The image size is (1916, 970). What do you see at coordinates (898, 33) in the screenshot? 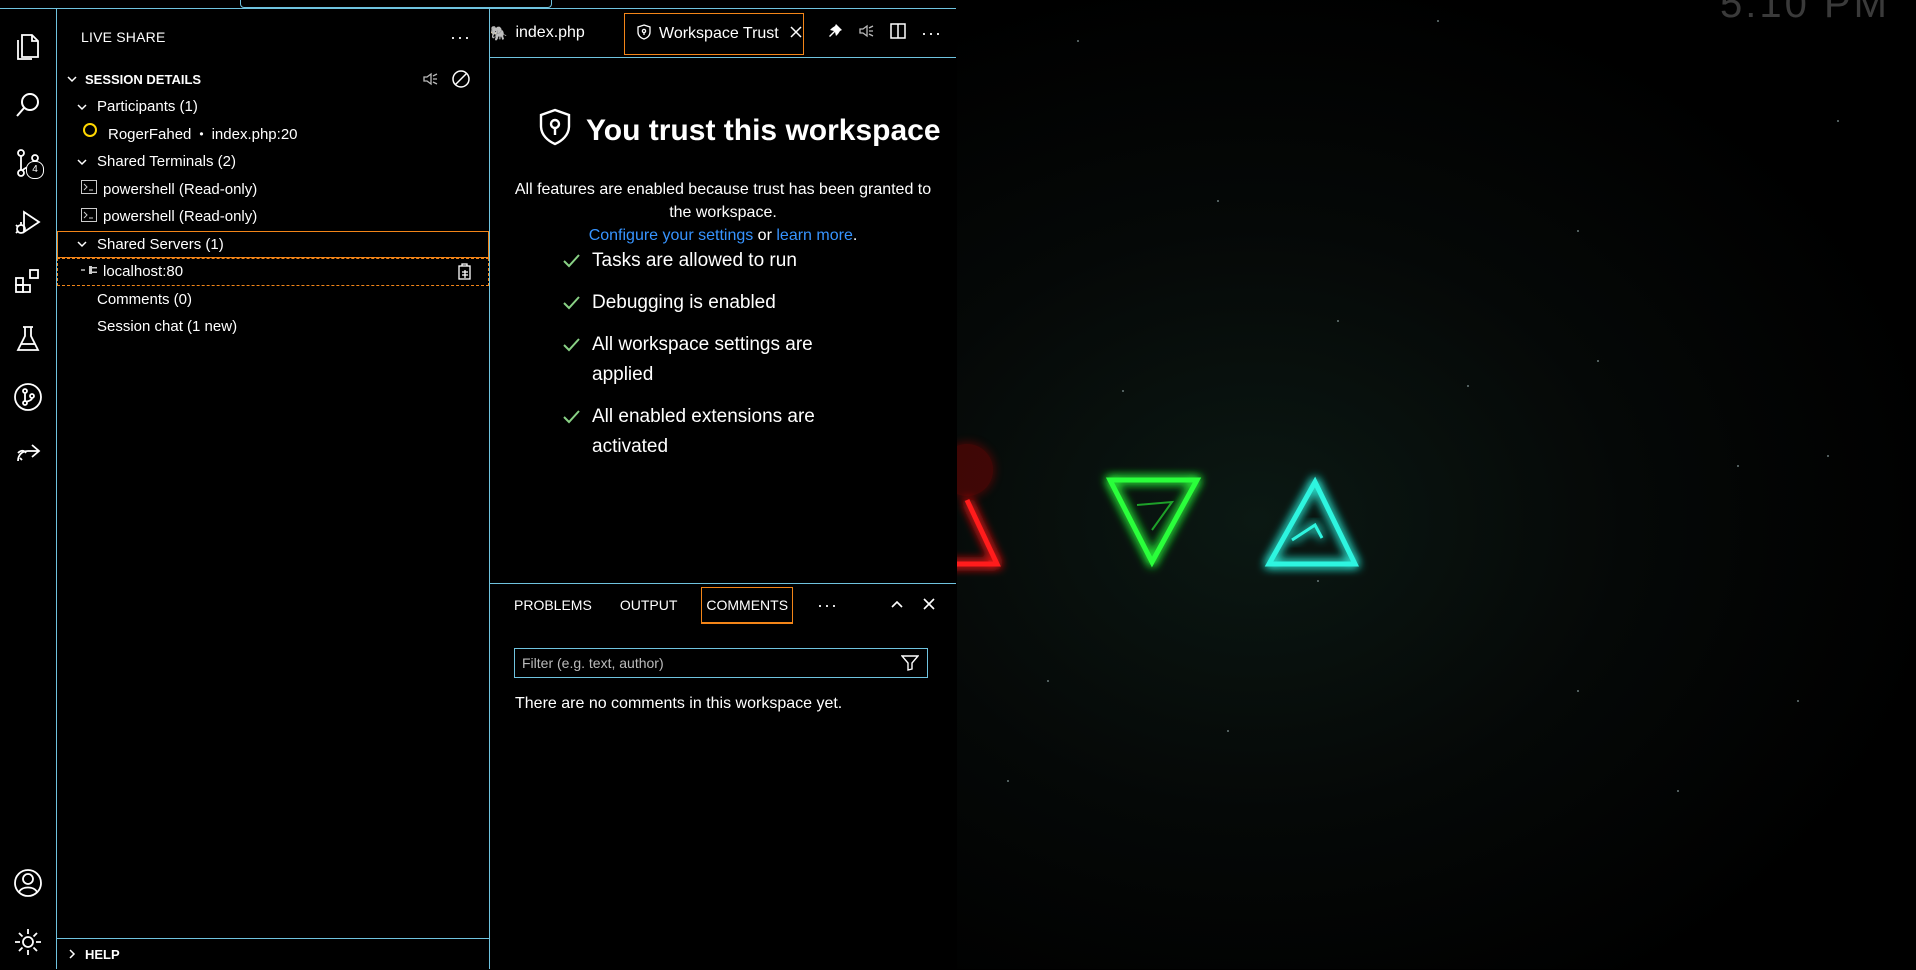
I see `split-editor-icon` at bounding box center [898, 33].